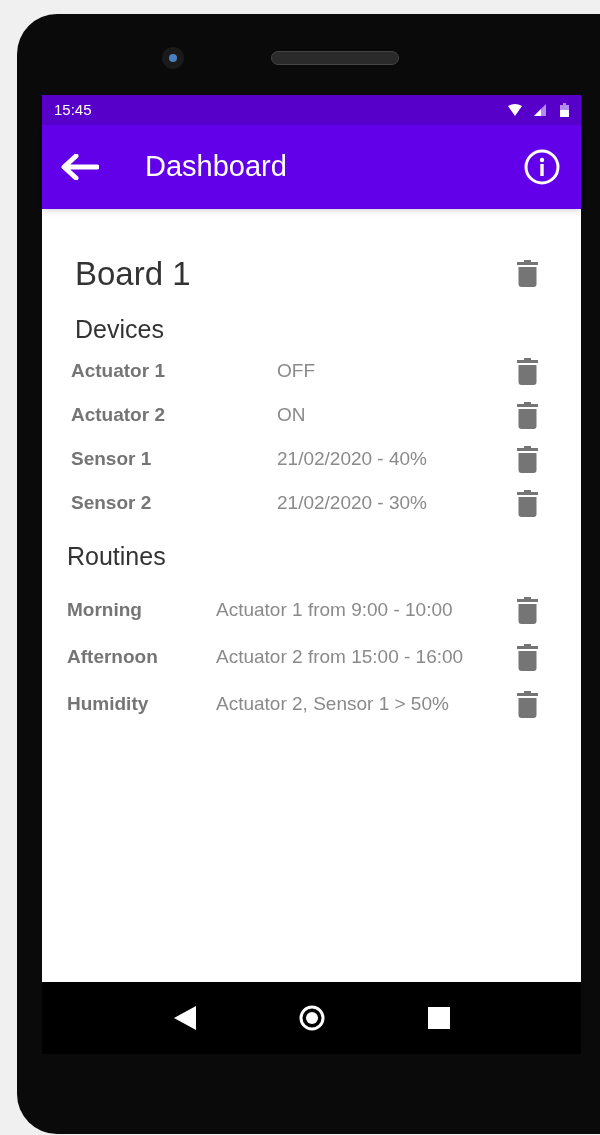 Image resolution: width=600 pixels, height=1135 pixels. Describe the element at coordinates (292, 414) in the screenshot. I see `device-value: ON` at that location.